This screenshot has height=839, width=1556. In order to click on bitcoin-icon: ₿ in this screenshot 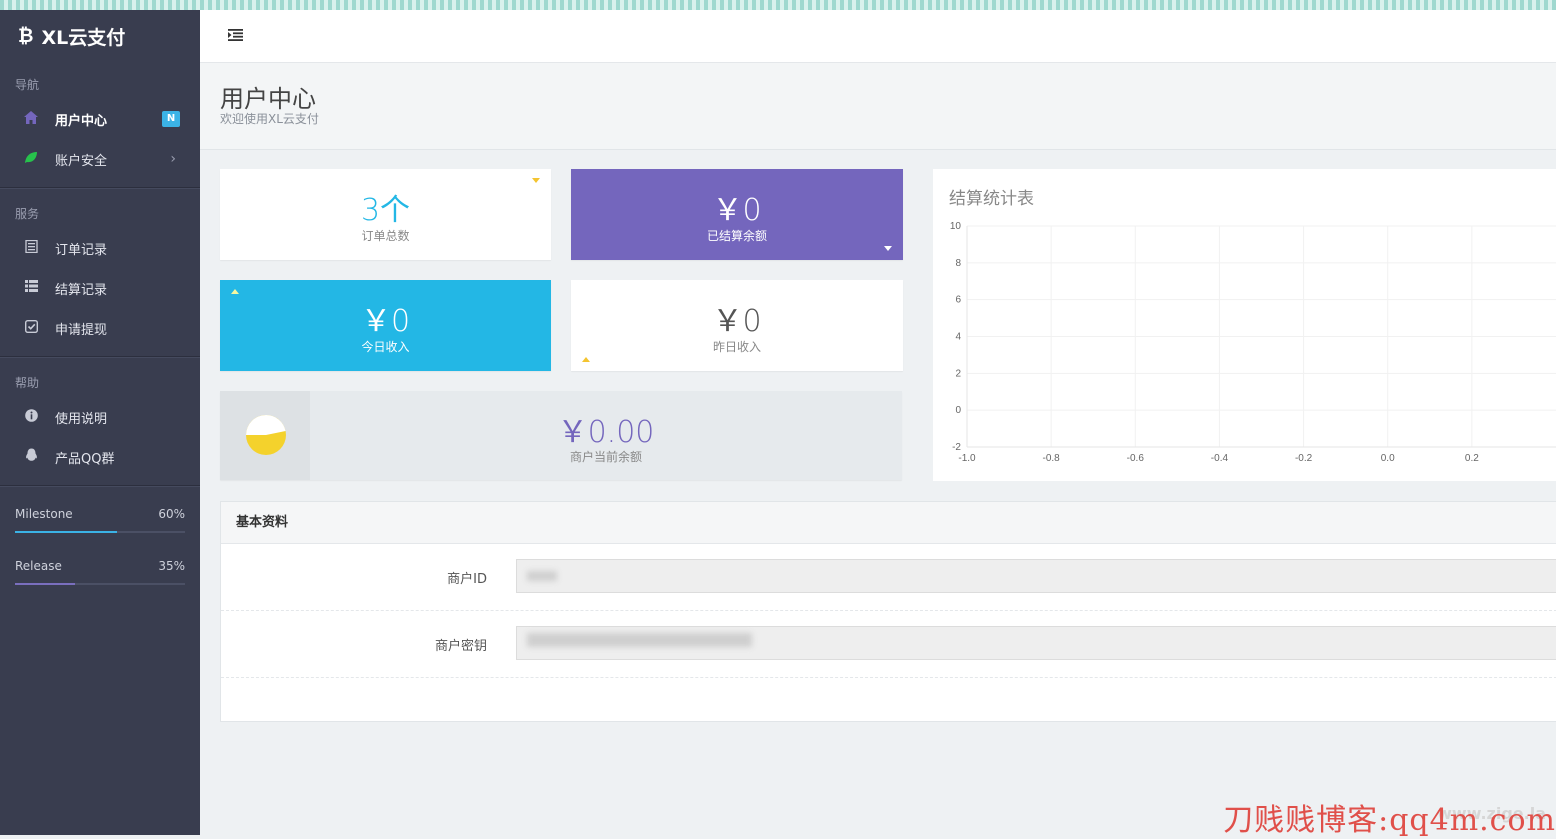, I will do `click(26, 35)`.